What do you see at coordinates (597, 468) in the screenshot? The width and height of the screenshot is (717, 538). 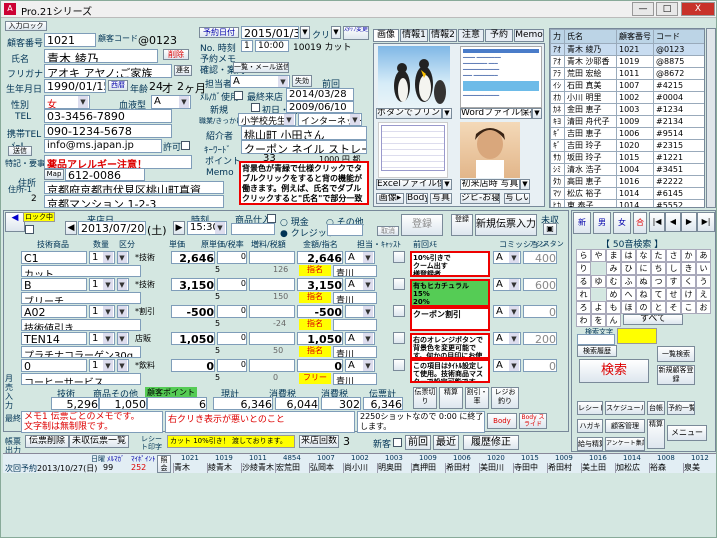 I see `recent-customer-name: 美土田` at bounding box center [597, 468].